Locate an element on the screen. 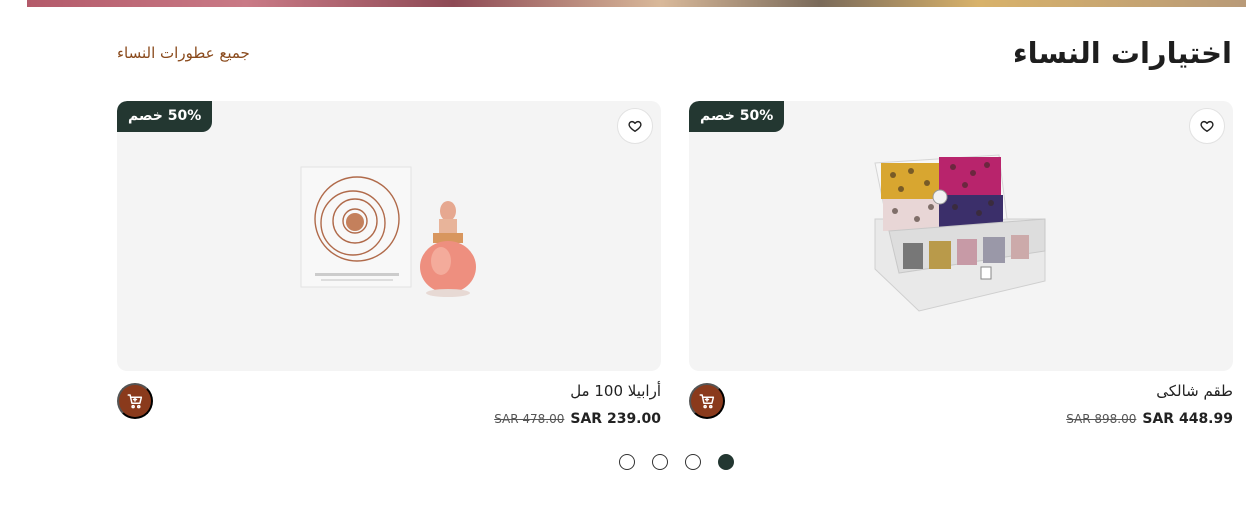 Image resolution: width=1246 pixels, height=513 pixels. new-price: SAR 239.00 is located at coordinates (615, 419).